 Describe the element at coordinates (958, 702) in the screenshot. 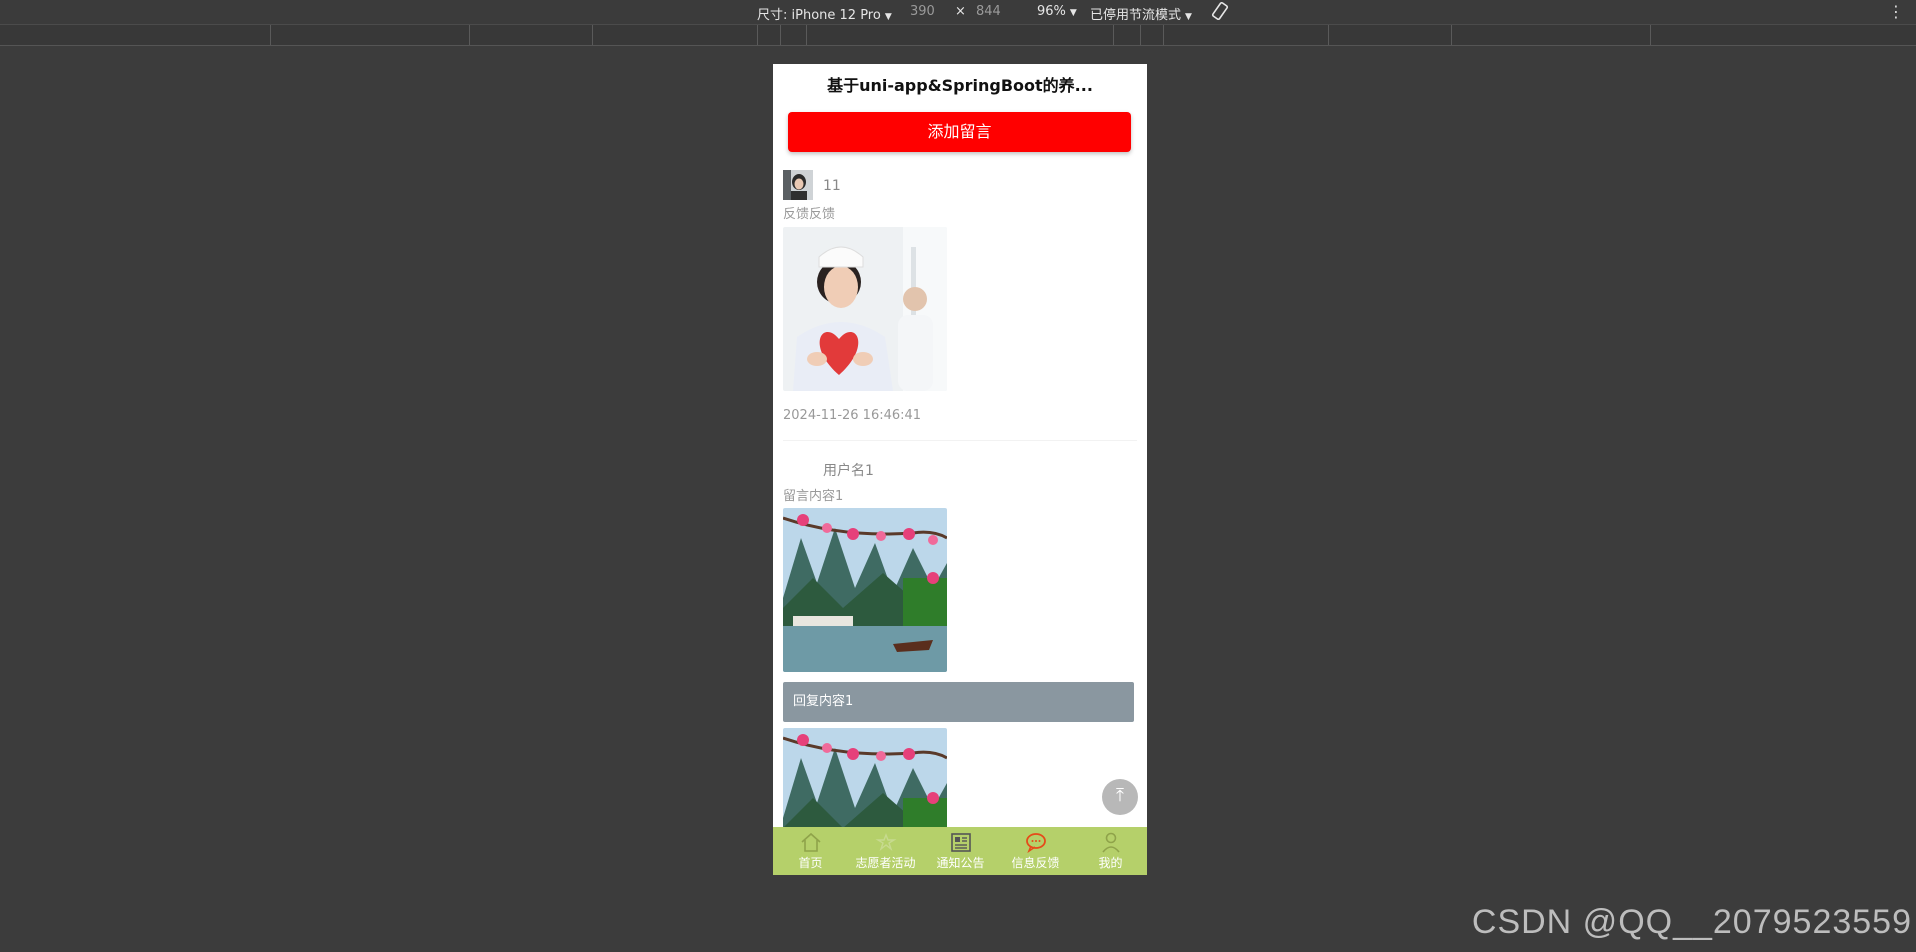

I see `reply-box: 回复内容1` at that location.